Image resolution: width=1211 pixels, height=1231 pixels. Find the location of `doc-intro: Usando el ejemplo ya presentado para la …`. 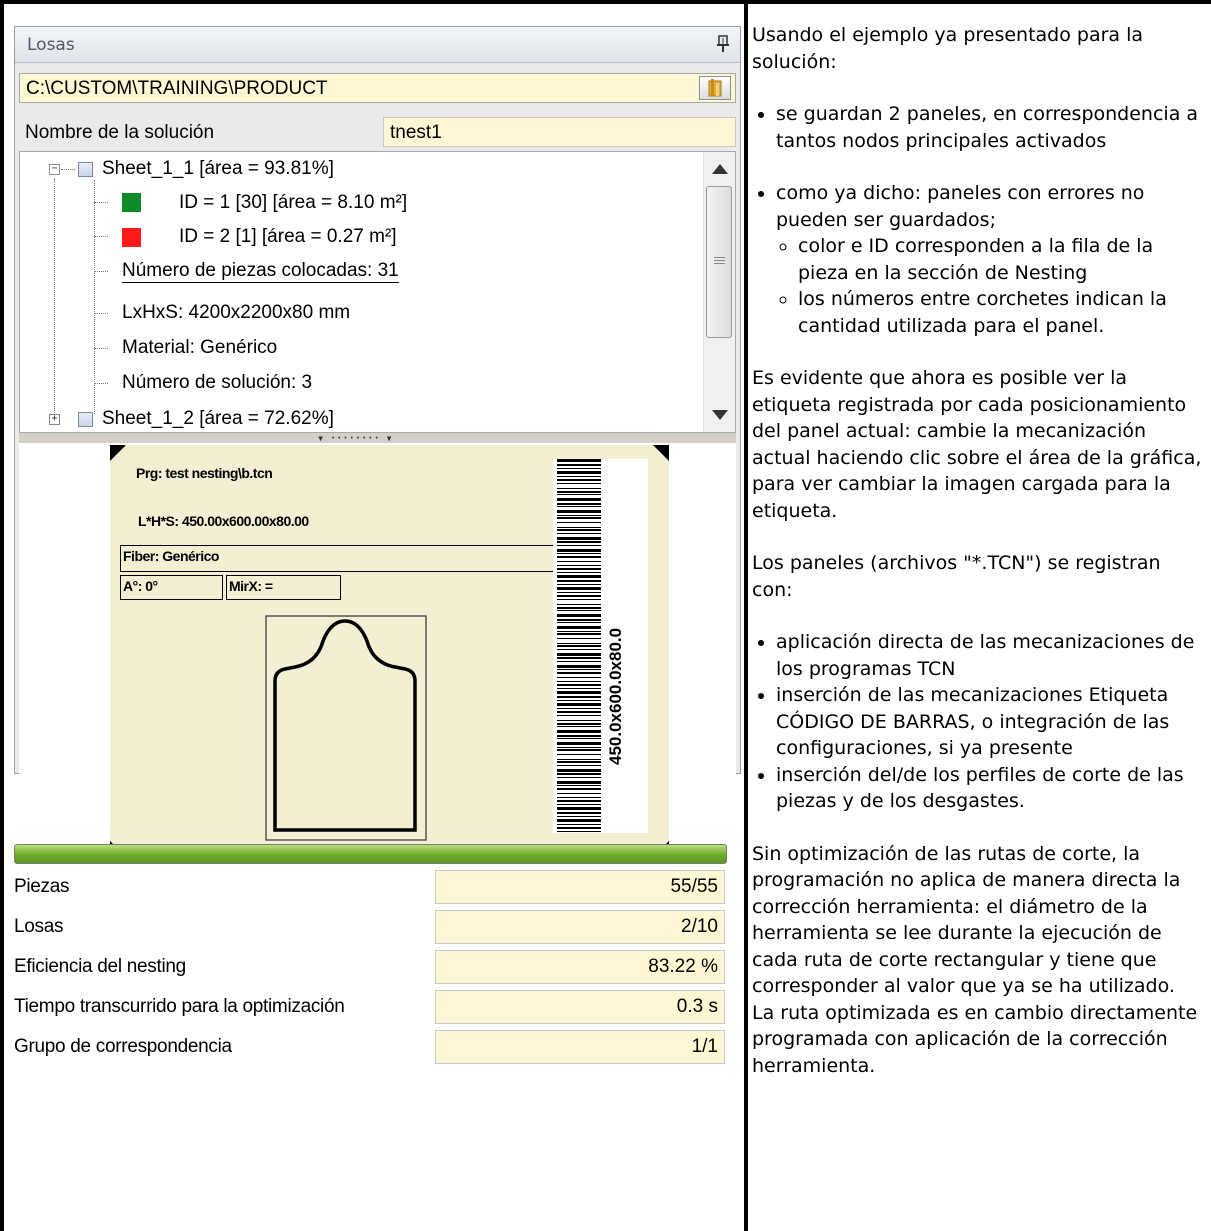

doc-intro: Usando el ejemplo ya presentado para la … is located at coordinates (948, 48).